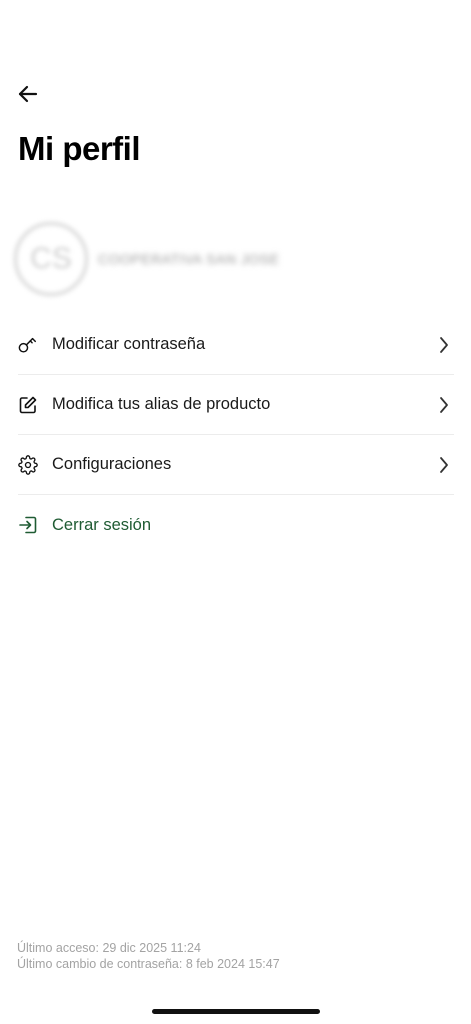  What do you see at coordinates (189, 259) in the screenshot?
I see `profile-name: COOPERATIVA SAN JOSE` at bounding box center [189, 259].